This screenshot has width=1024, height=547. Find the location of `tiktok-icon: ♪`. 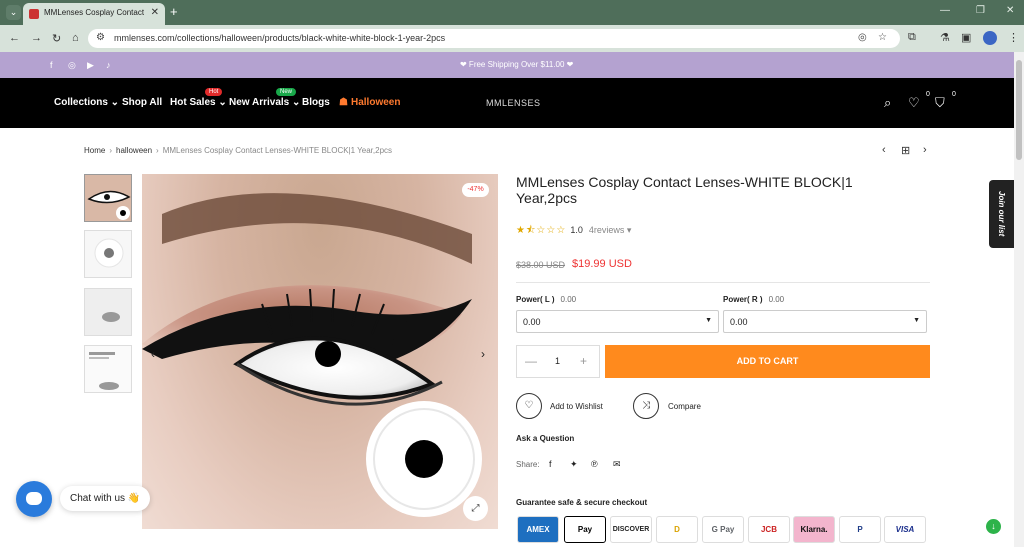

tiktok-icon: ♪ is located at coordinates (108, 65).